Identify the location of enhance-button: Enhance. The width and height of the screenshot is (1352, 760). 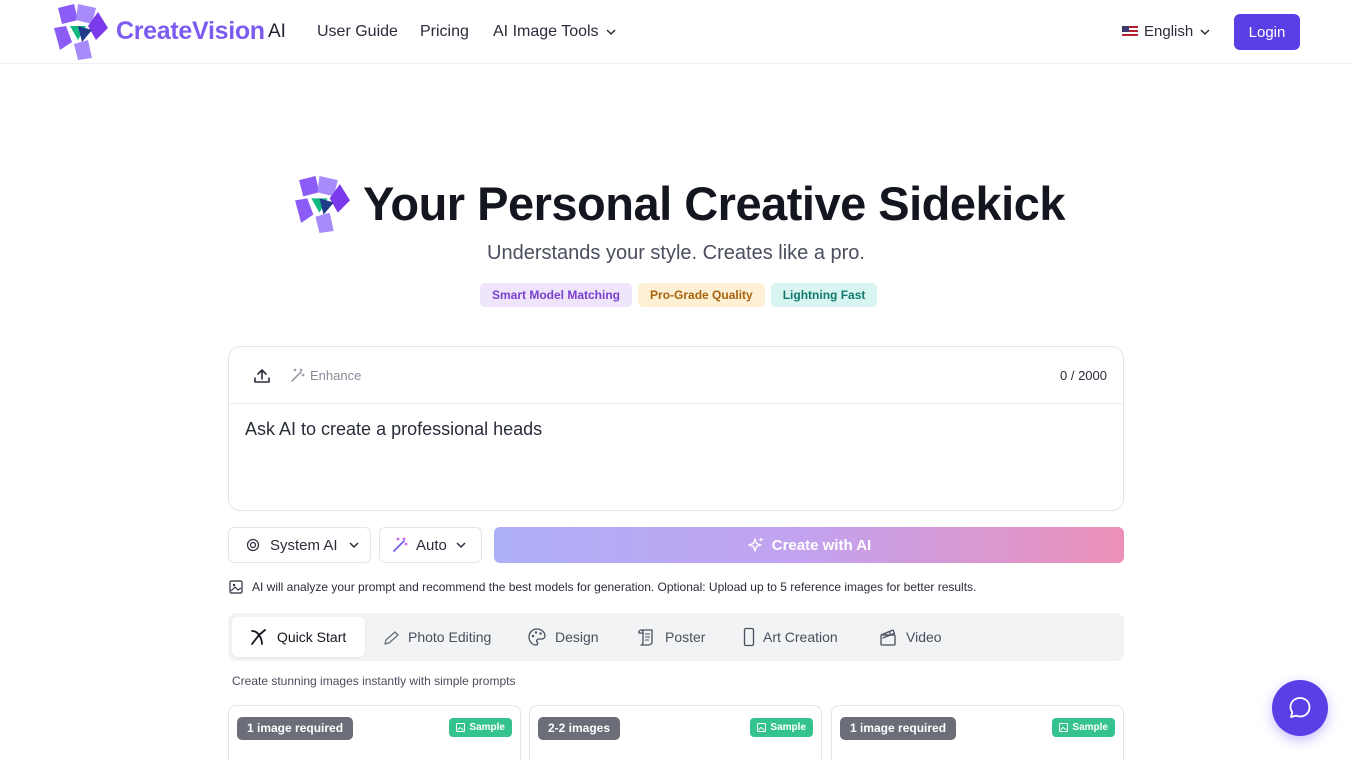
(325, 375).